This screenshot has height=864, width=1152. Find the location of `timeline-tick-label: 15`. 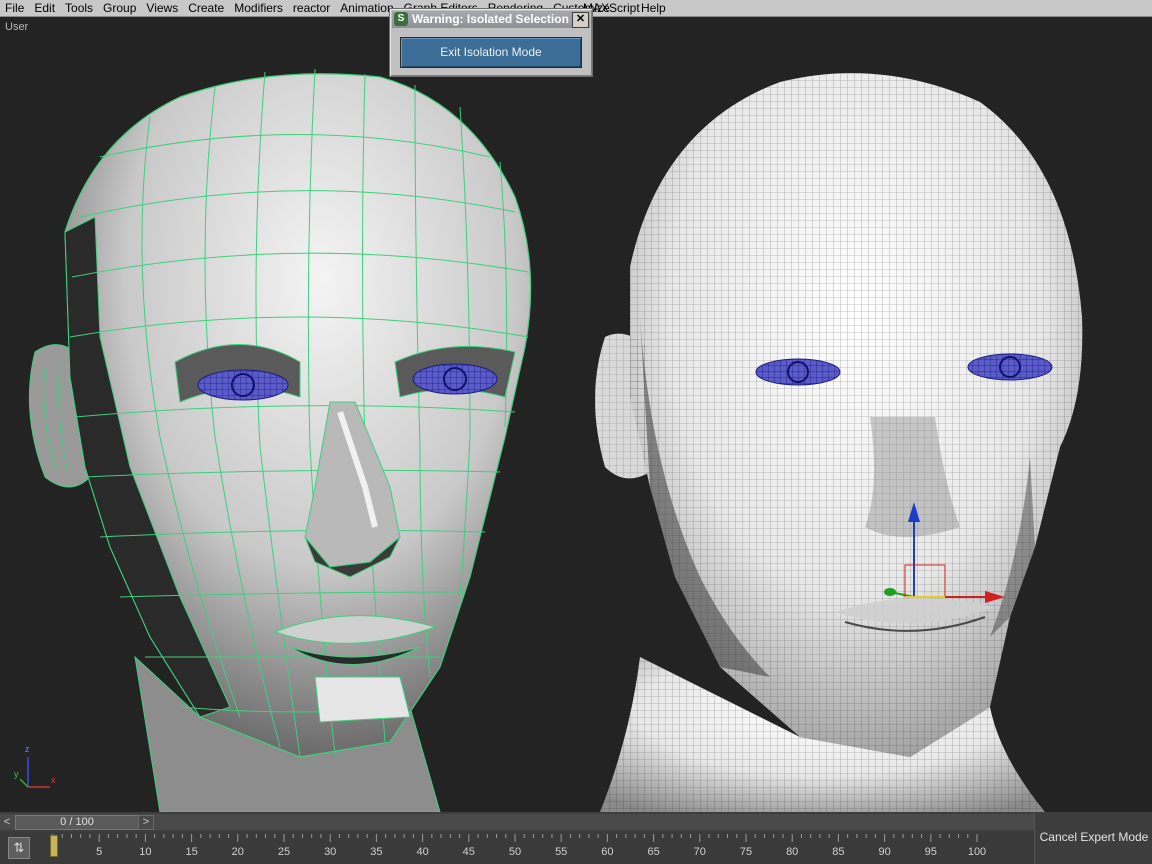

timeline-tick-label: 15 is located at coordinates (191, 852).